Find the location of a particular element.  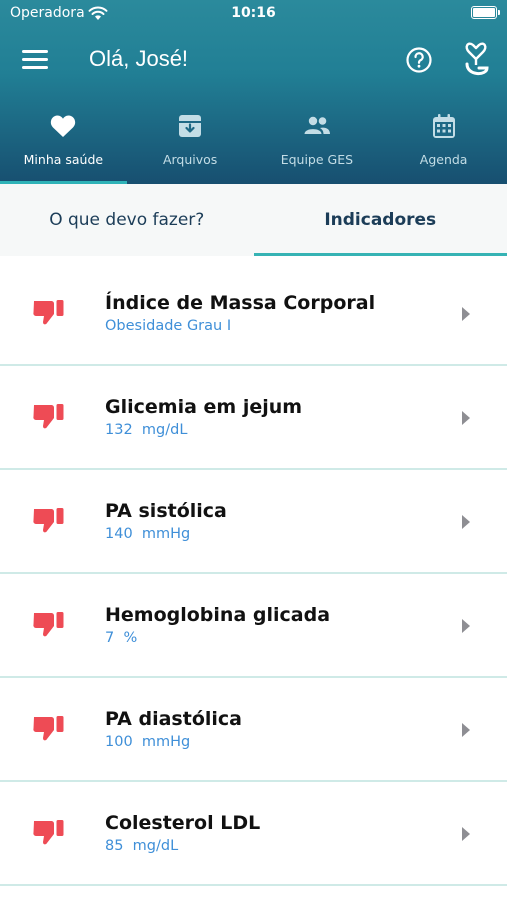

segmented-subtabs: O que devo fazer? Indicadores is located at coordinates (253, 220).